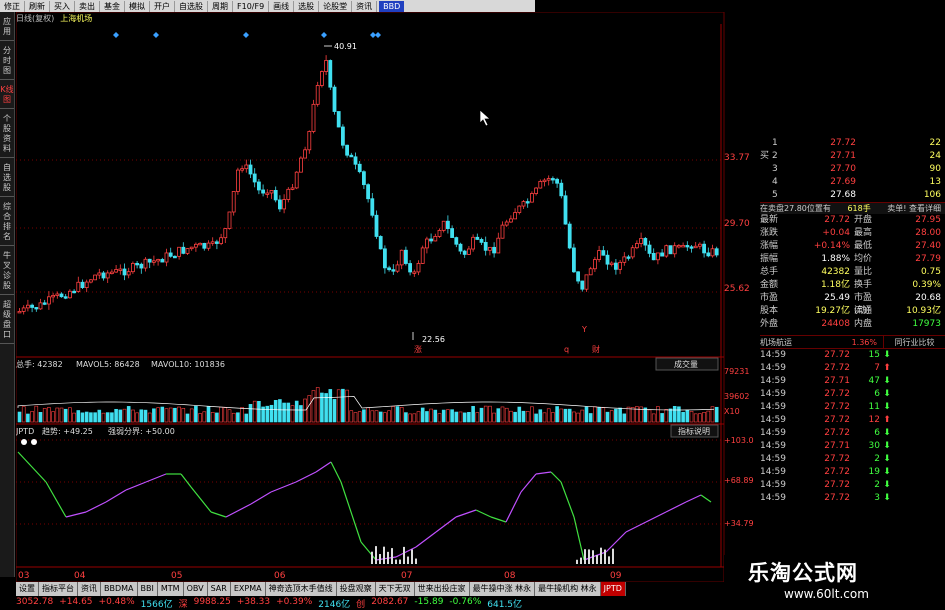  What do you see at coordinates (7, 61) in the screenshot?
I see `sidebar-tab: 分时图` at bounding box center [7, 61].